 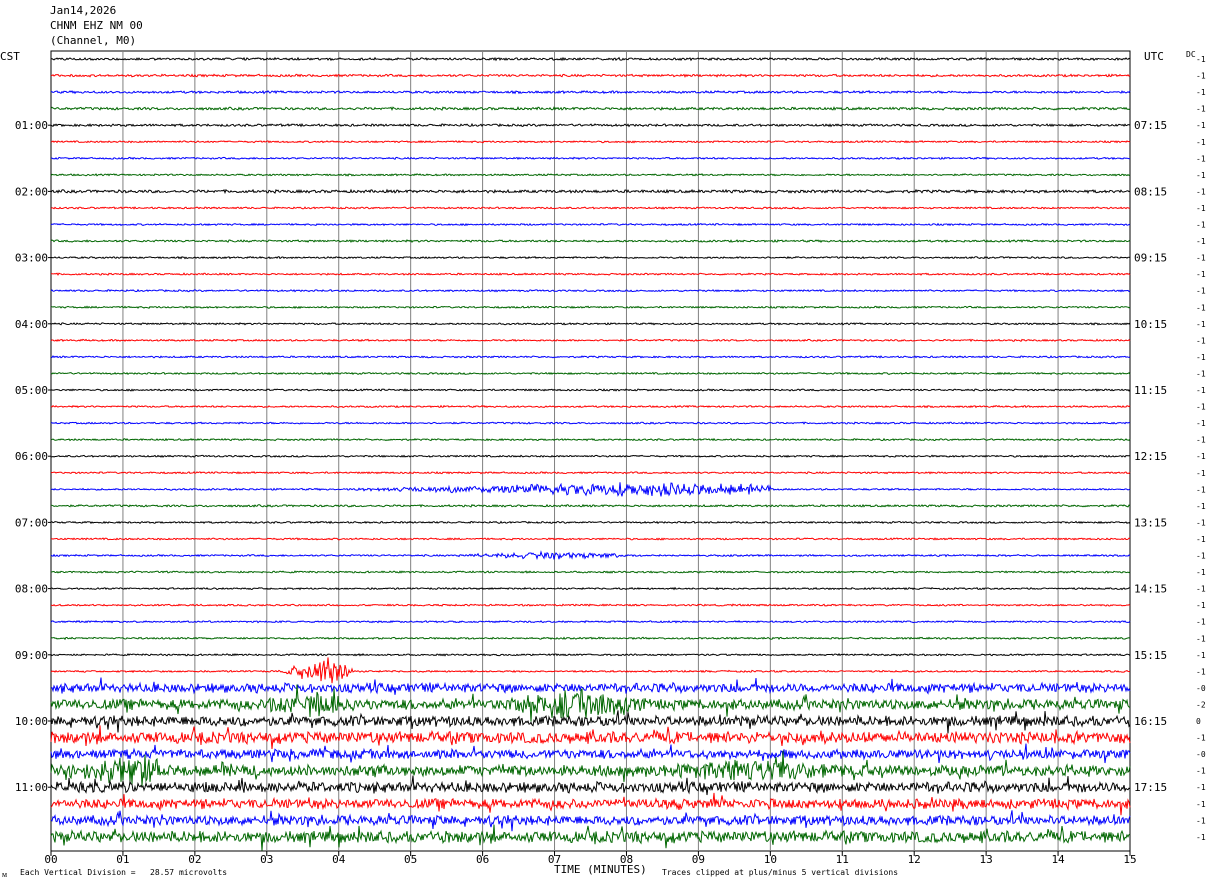 I want to click on left-hour-label: 02:00, so click(x=31, y=191).